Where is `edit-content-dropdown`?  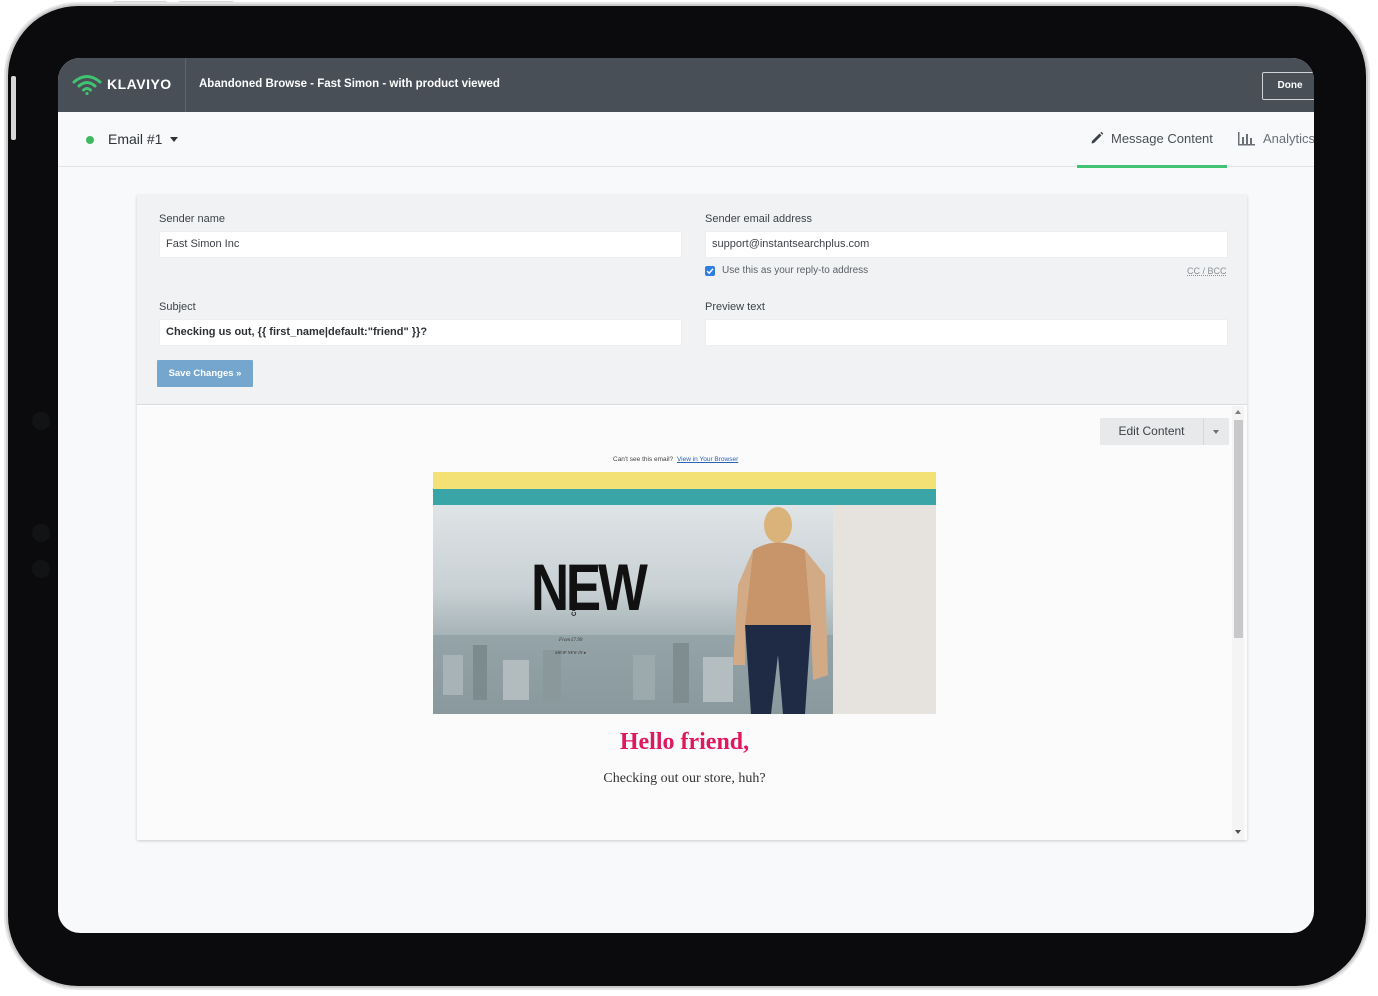
edit-content-dropdown is located at coordinates (1216, 431).